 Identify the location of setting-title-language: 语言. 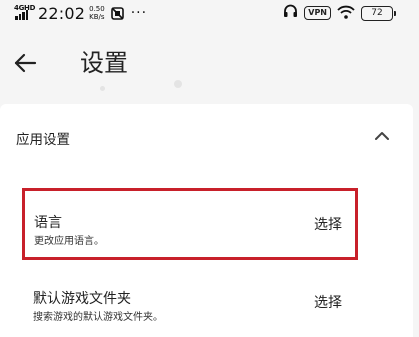
(48, 223).